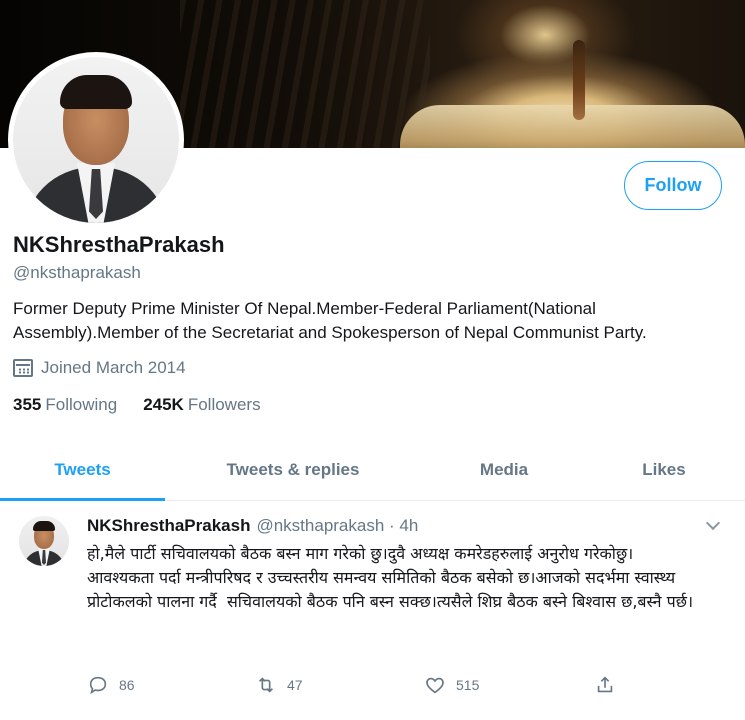 This screenshot has height=720, width=745. Describe the element at coordinates (252, 526) in the screenshot. I see `tweet-header: NKShresthaPrakash @nksthaprakash · 4h` at that location.